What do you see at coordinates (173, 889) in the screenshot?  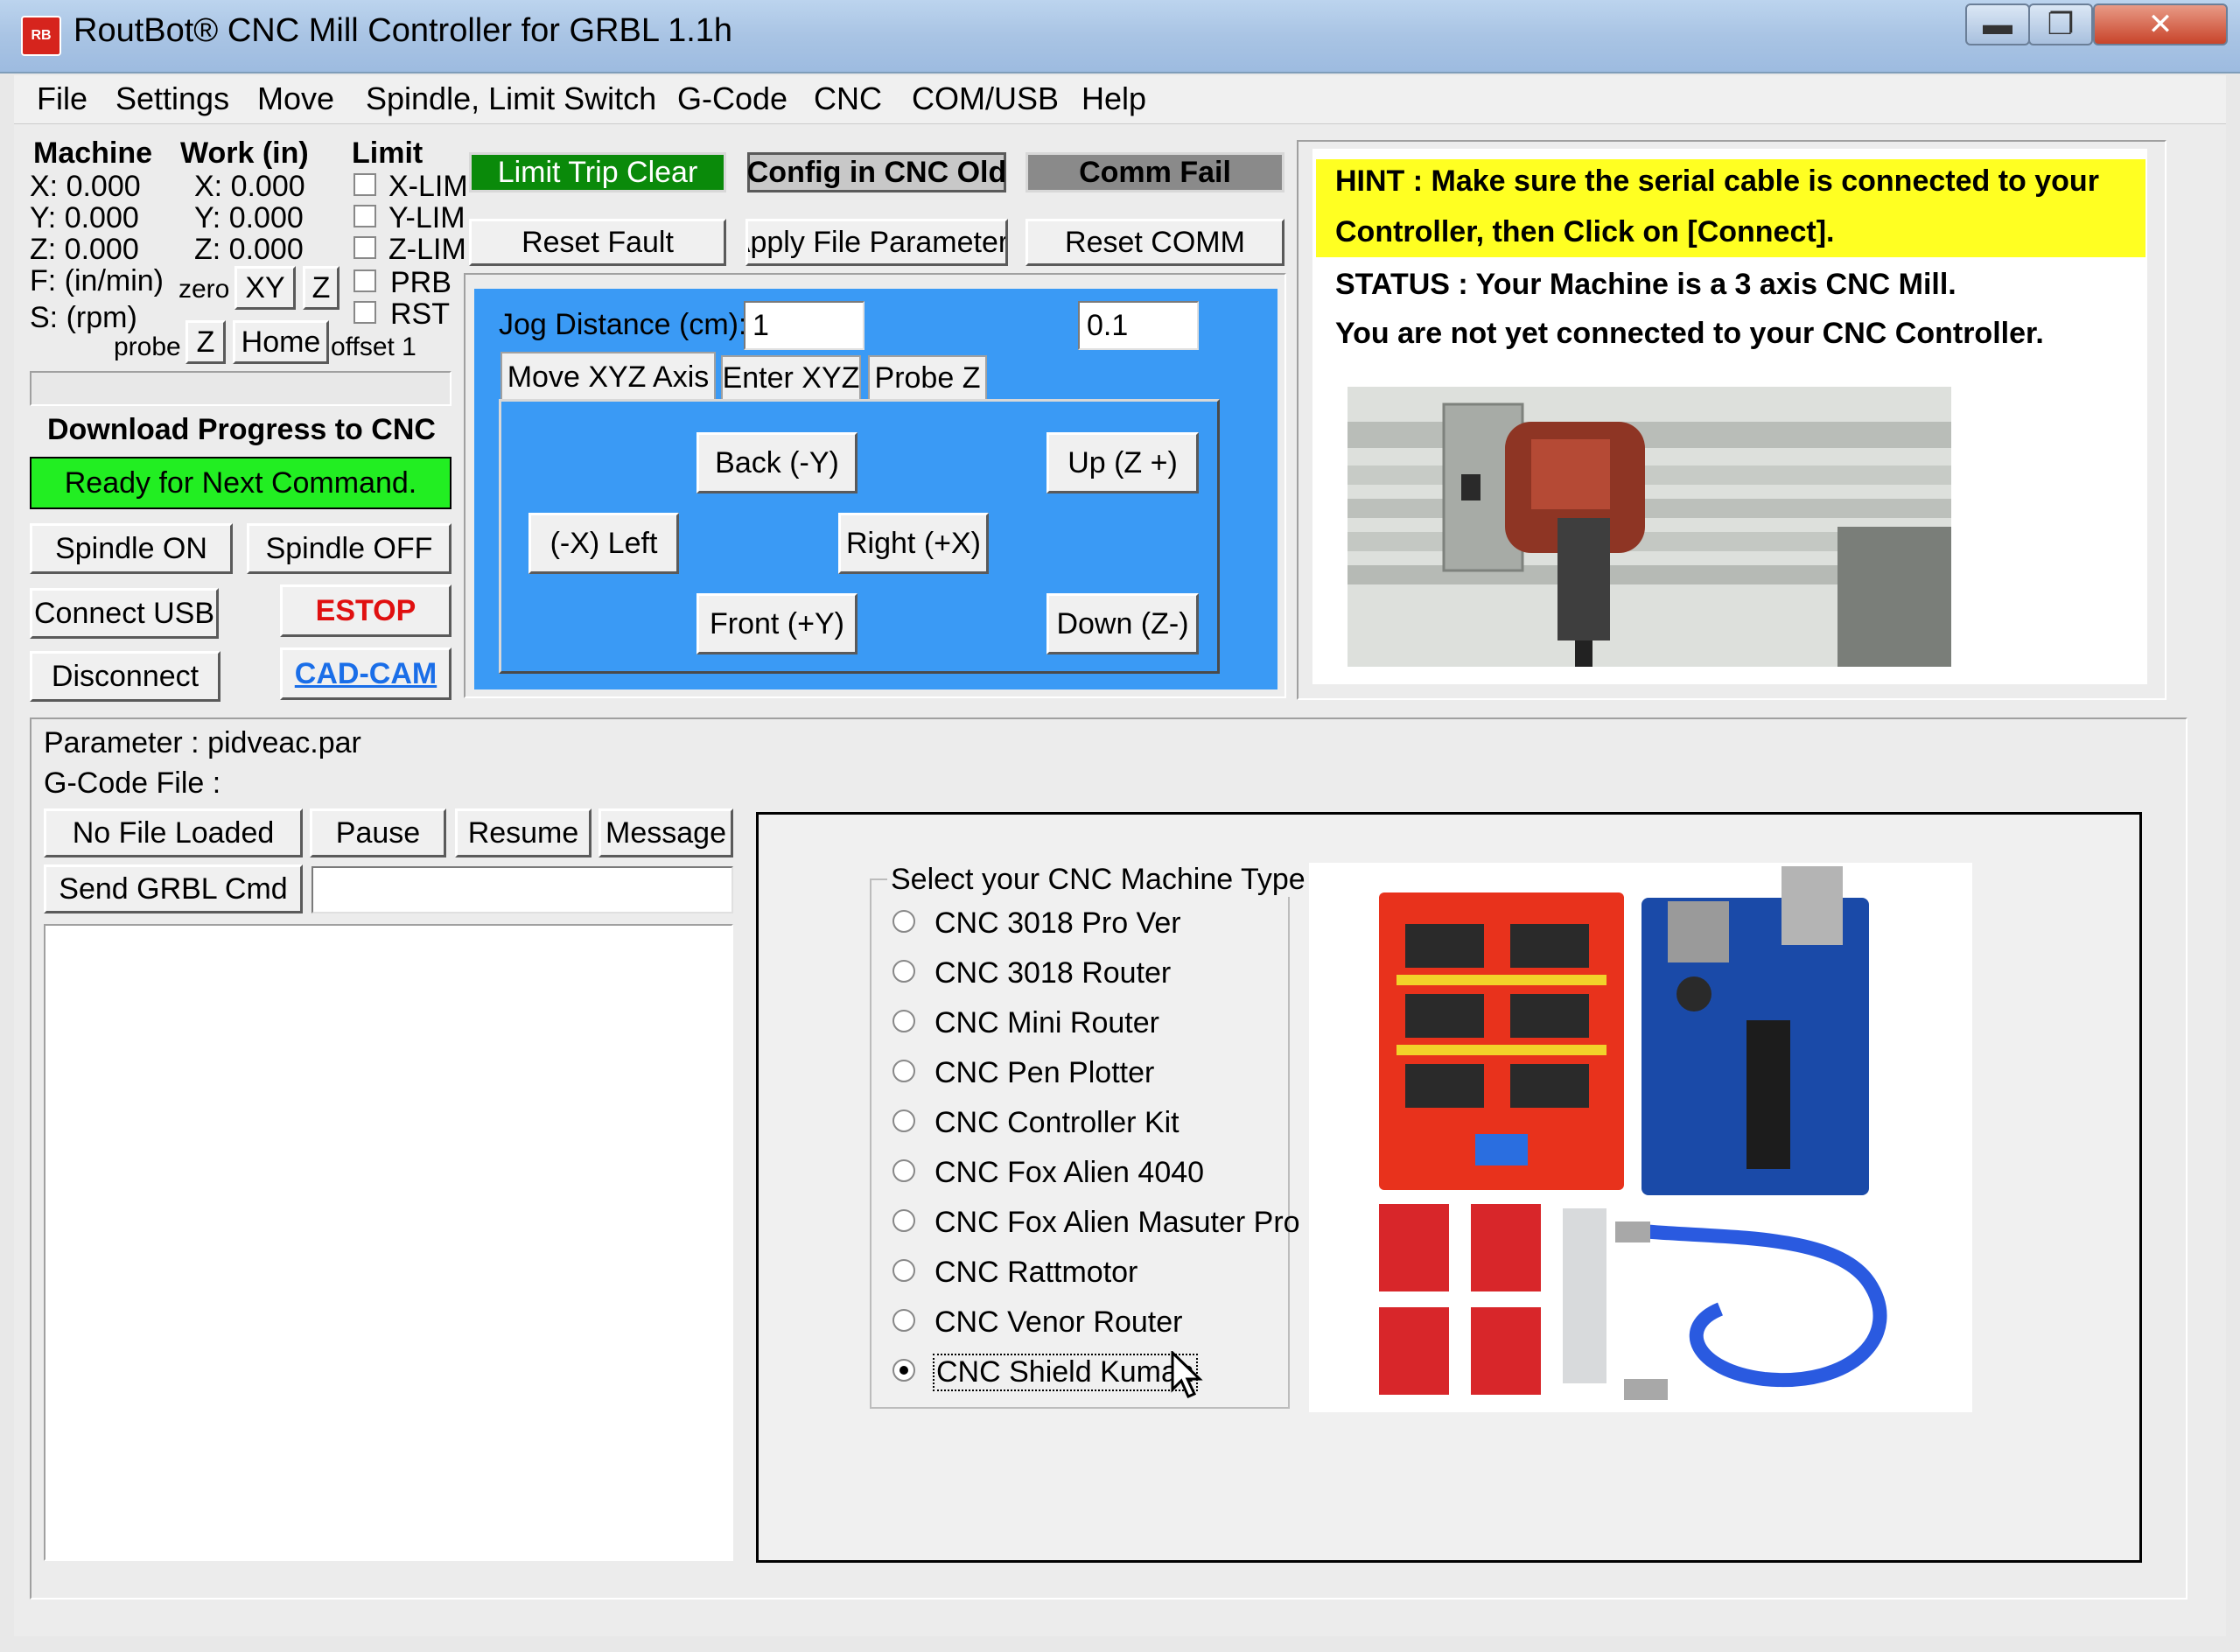 I see `send-grbl-cmd-button: Send GRBL Cmd` at bounding box center [173, 889].